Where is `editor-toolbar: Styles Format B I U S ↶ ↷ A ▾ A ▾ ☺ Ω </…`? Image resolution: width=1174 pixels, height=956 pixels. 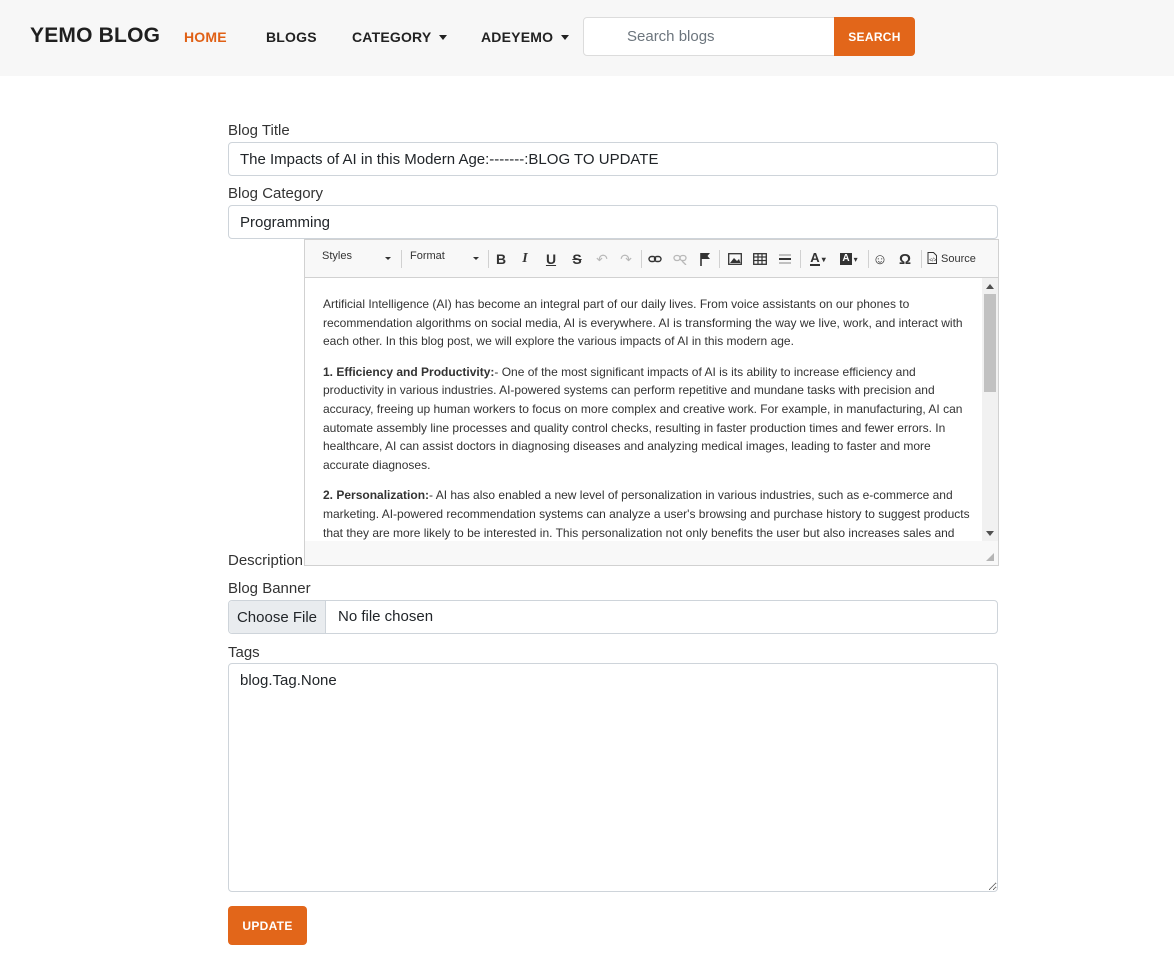 editor-toolbar: Styles Format B I U S ↶ ↷ A ▾ A ▾ ☺ Ω </… is located at coordinates (651, 259).